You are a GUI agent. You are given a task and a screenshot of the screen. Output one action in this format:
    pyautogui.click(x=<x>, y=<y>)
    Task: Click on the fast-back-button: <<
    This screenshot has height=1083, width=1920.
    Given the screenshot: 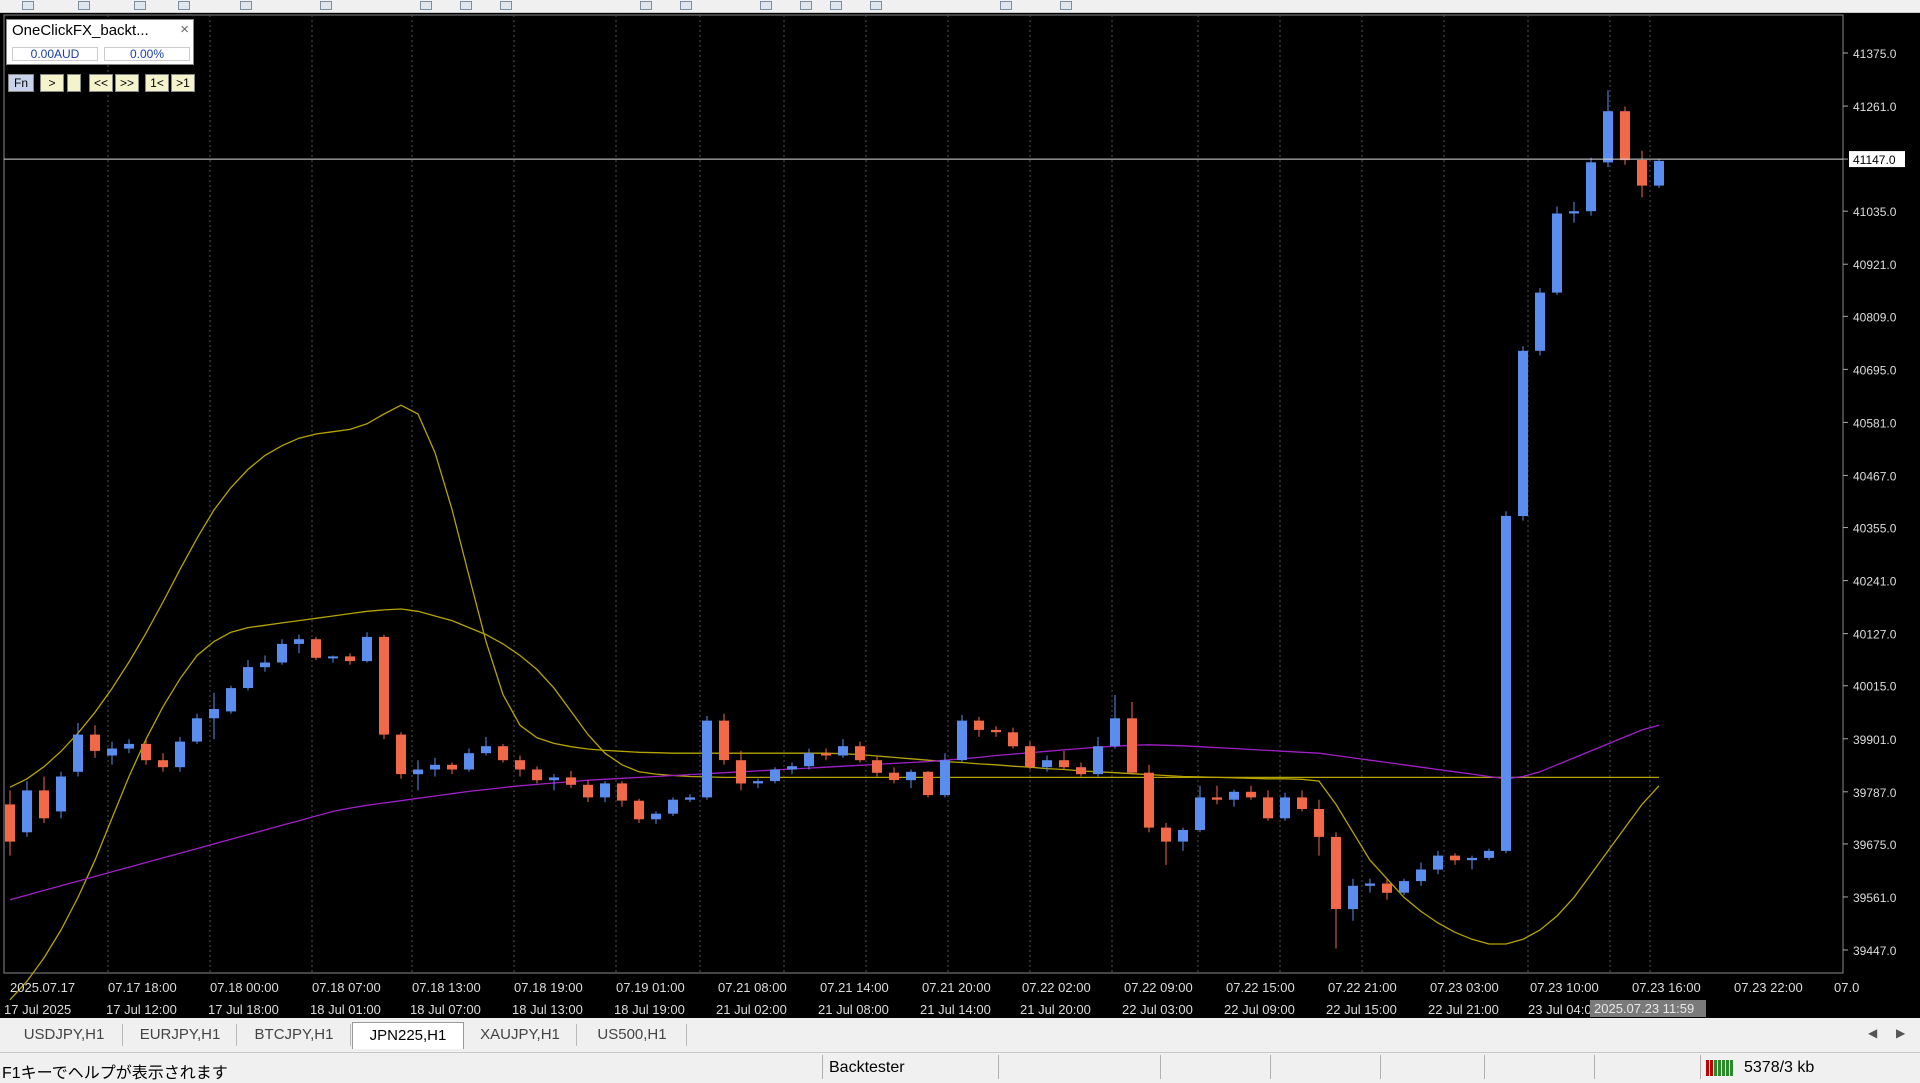 What is the action you would take?
    pyautogui.click(x=101, y=83)
    